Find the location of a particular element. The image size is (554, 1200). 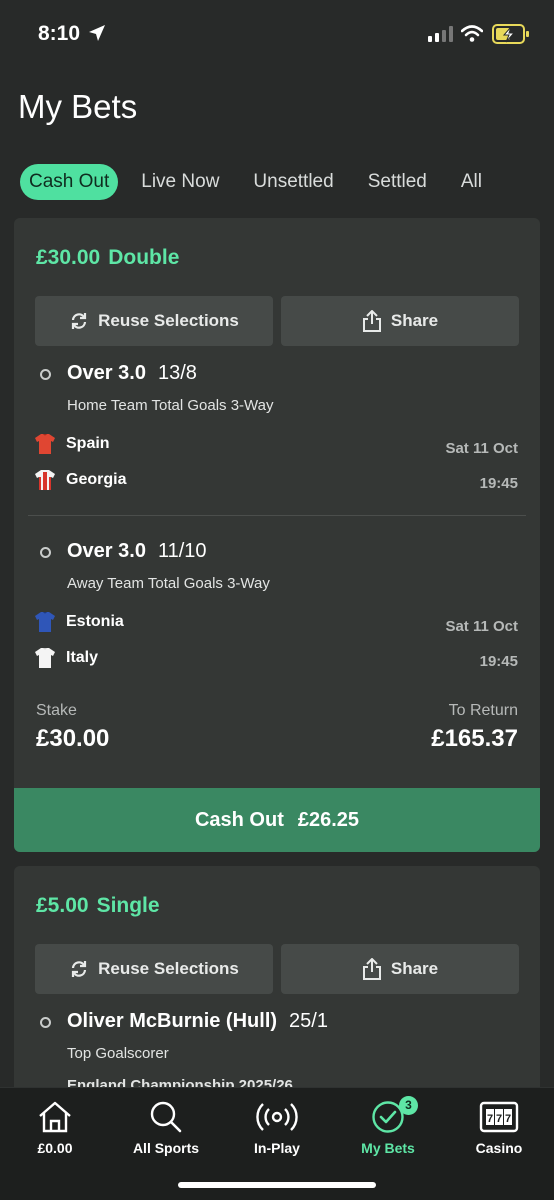

to-return-label: To Return is located at coordinates (483, 710).